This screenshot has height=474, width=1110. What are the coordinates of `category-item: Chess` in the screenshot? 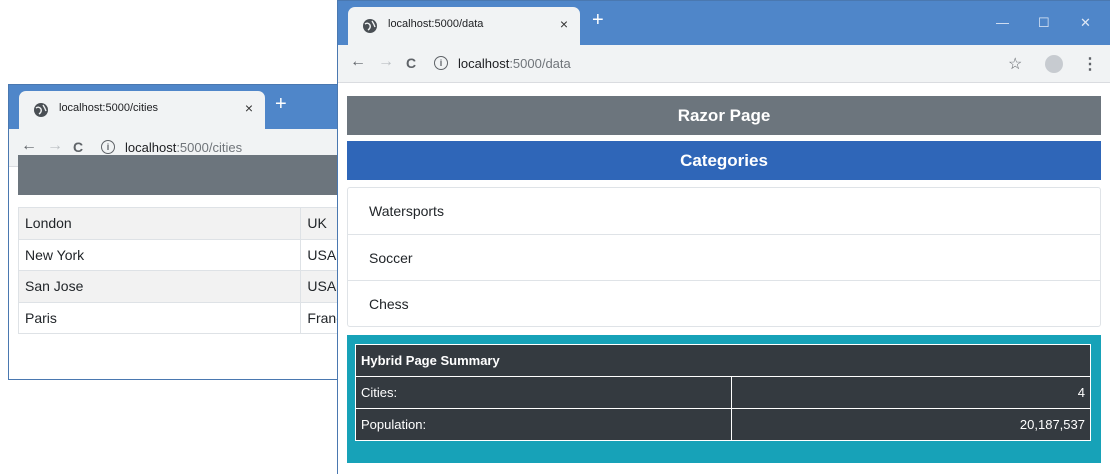 It's located at (724, 303).